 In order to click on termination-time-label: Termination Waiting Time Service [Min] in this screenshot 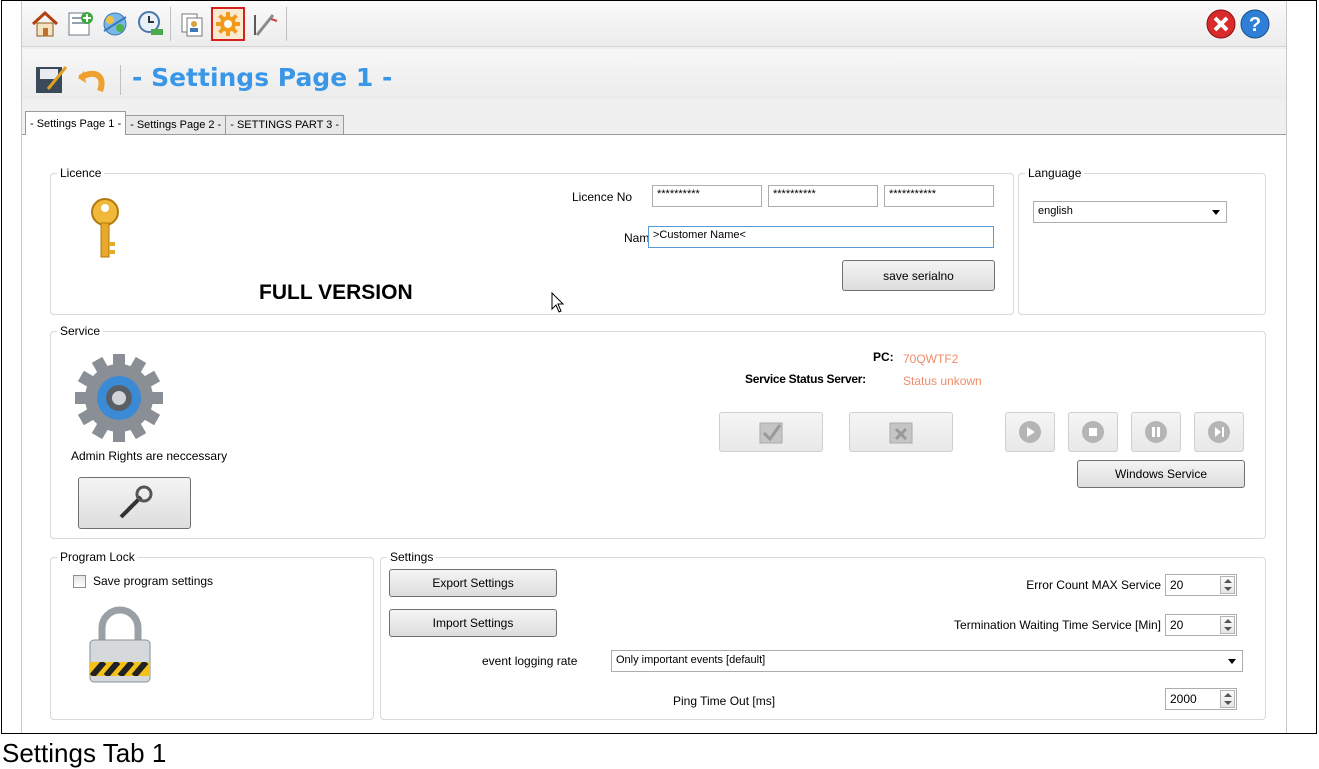, I will do `click(1057, 625)`.